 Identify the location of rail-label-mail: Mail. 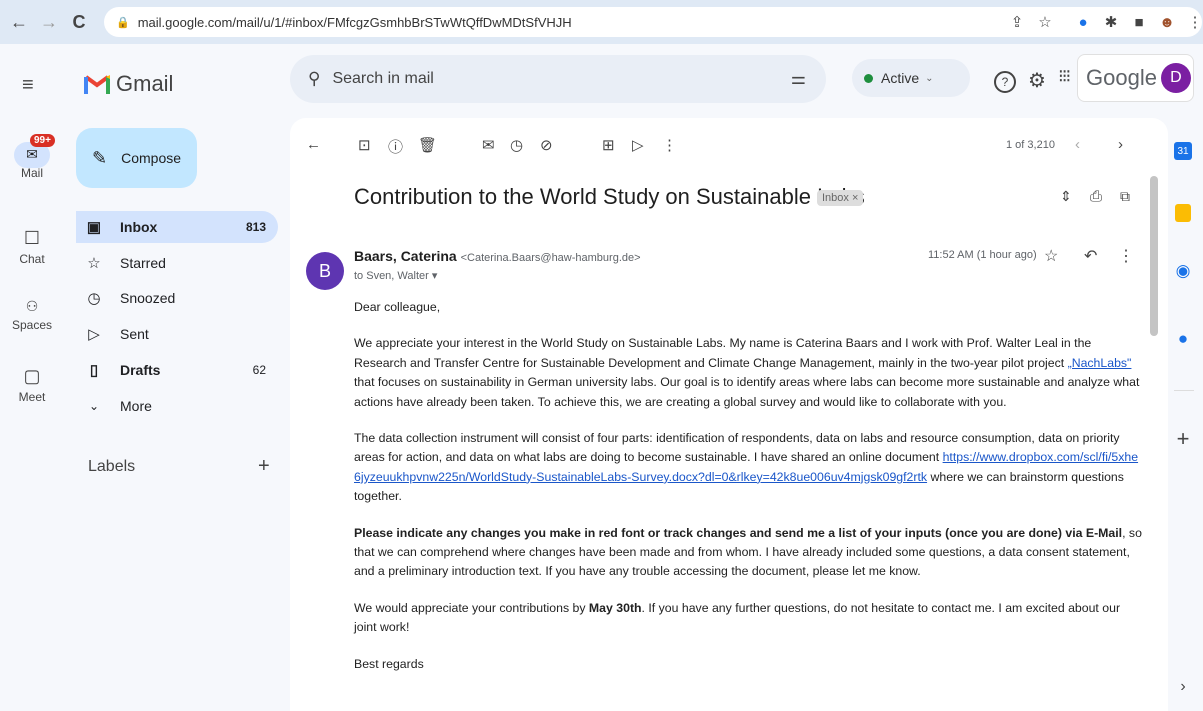
(31, 173).